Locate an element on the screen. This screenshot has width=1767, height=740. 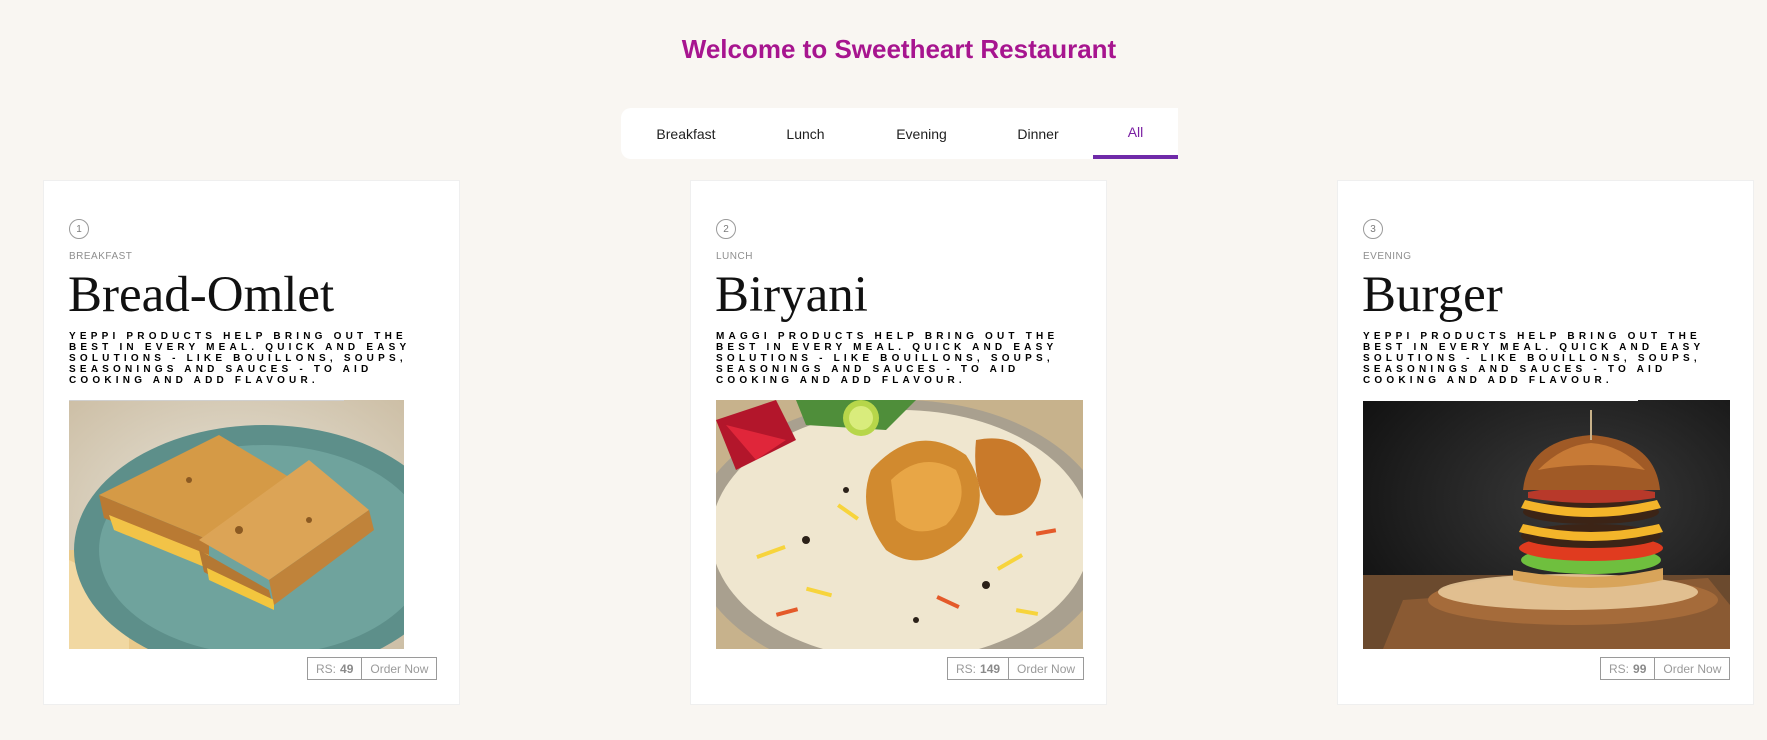
item-category: LUNCH is located at coordinates (734, 256).